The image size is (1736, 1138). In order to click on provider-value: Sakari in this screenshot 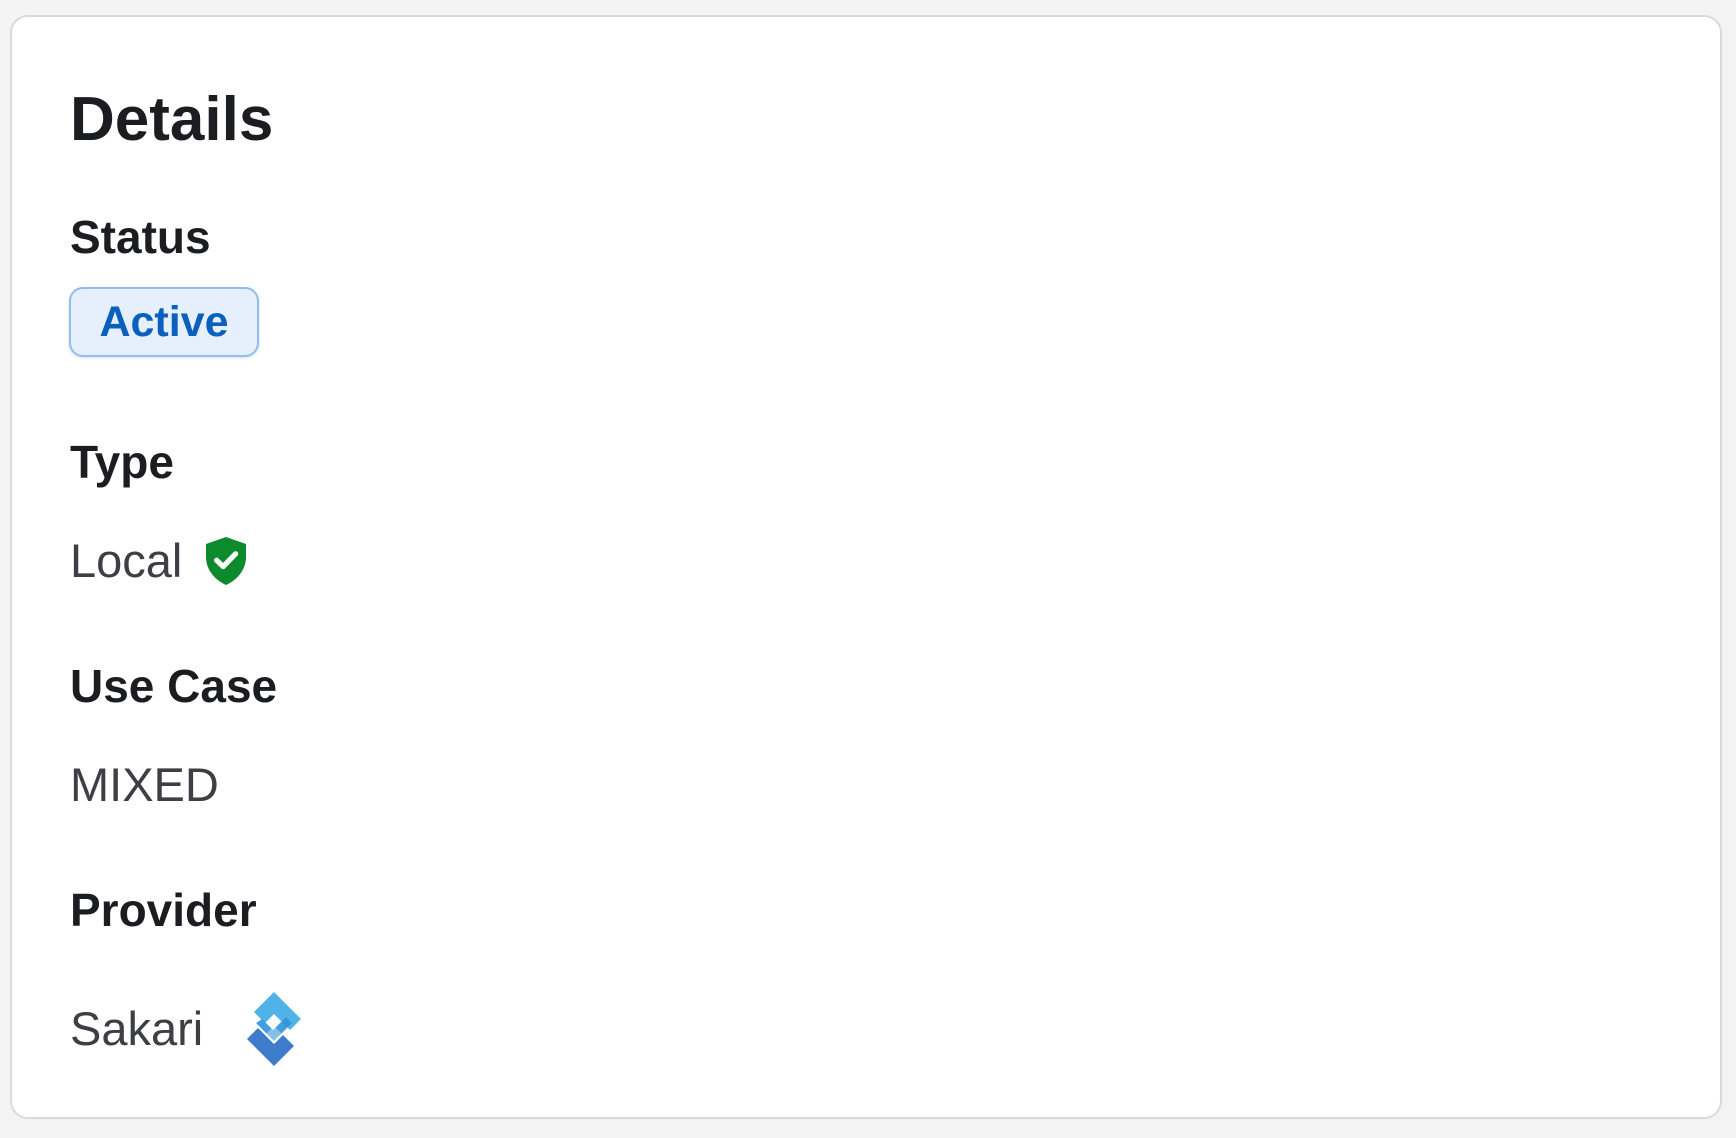, I will do `click(137, 1028)`.